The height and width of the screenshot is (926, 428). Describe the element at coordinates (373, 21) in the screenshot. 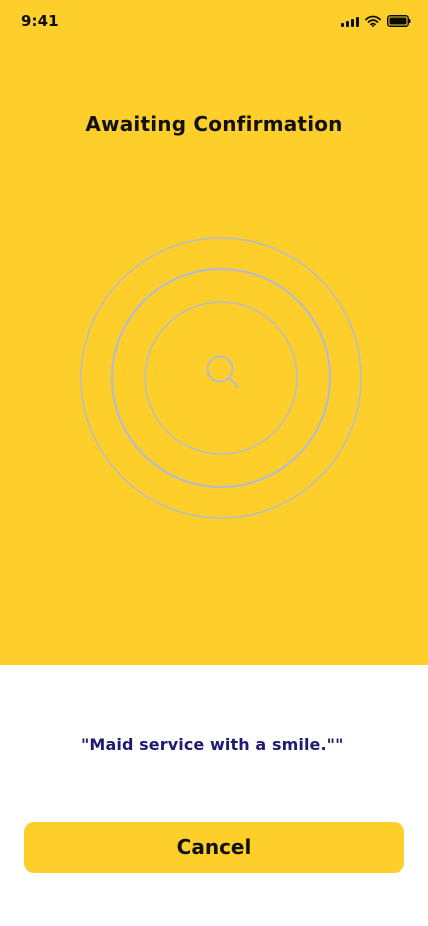

I see `wifi-icon` at that location.